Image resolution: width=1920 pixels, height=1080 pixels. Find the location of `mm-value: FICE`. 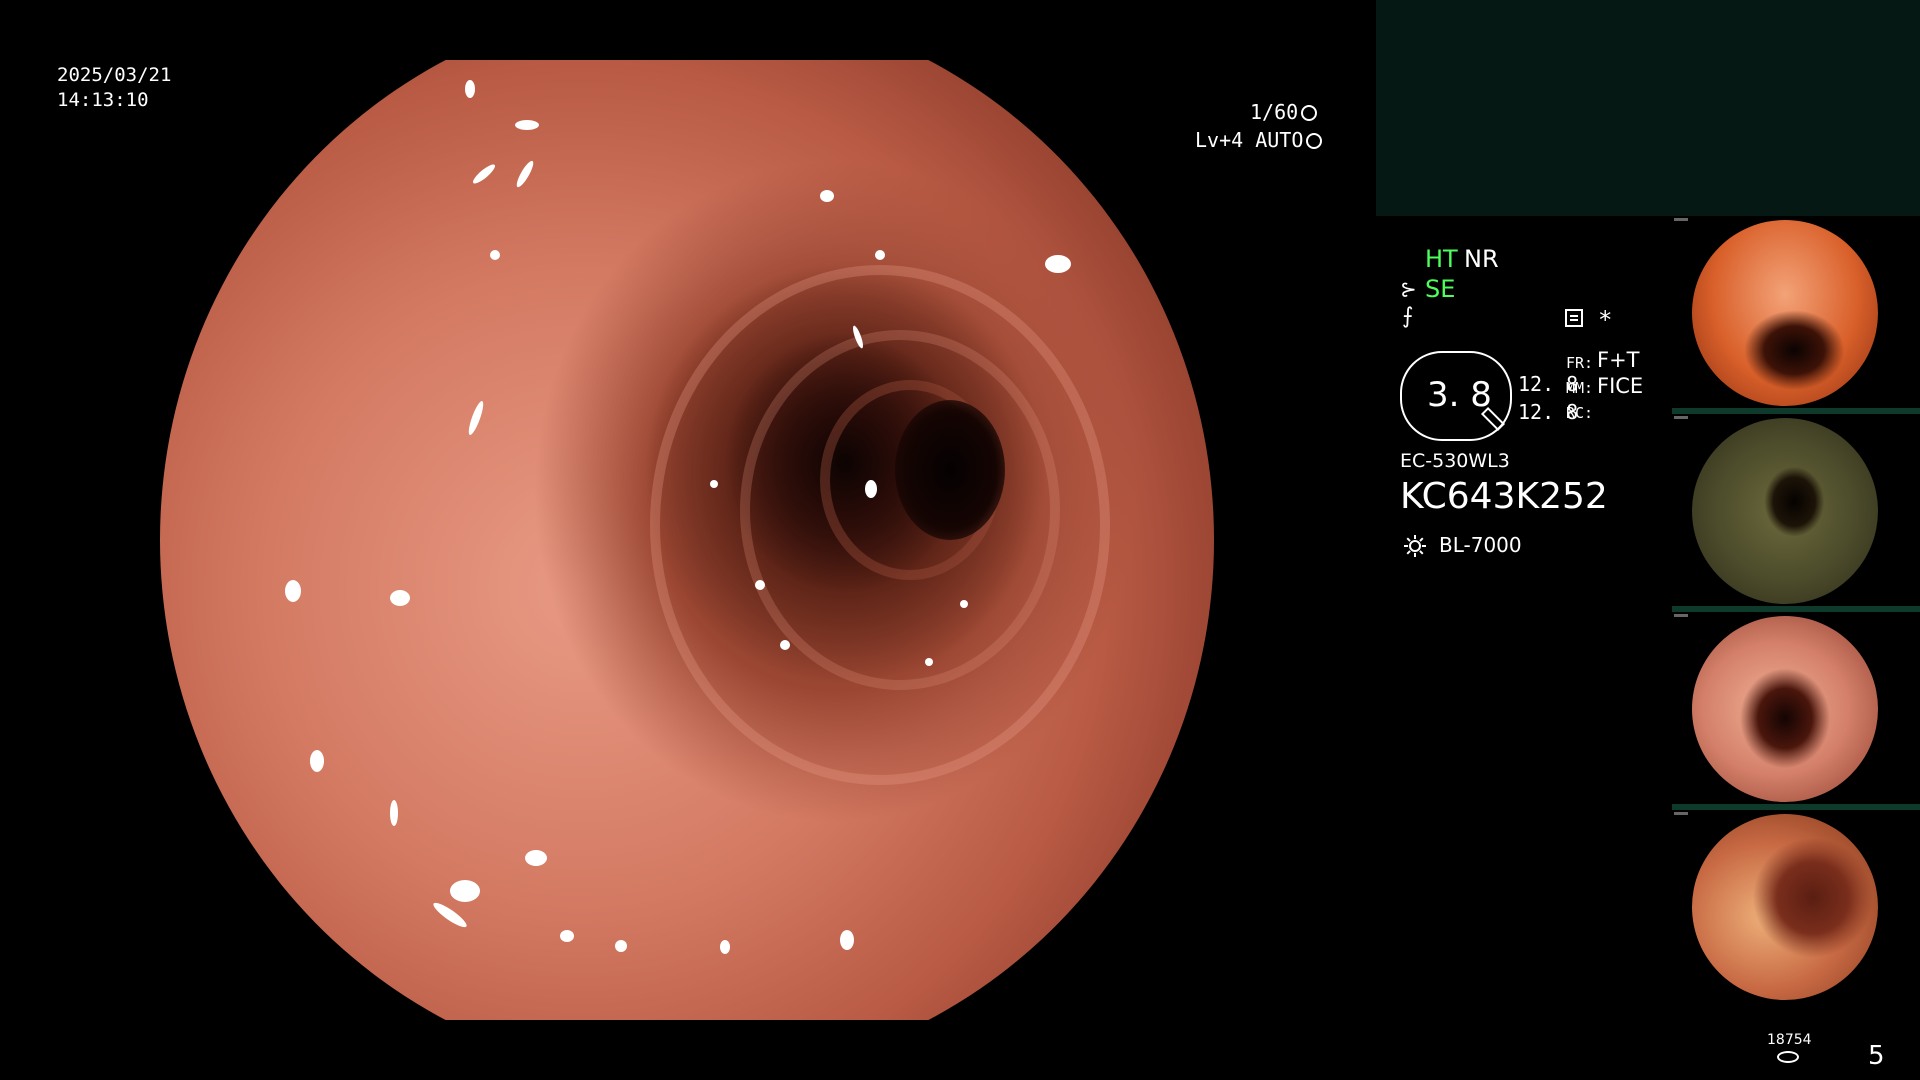

mm-value: FICE is located at coordinates (1620, 386).